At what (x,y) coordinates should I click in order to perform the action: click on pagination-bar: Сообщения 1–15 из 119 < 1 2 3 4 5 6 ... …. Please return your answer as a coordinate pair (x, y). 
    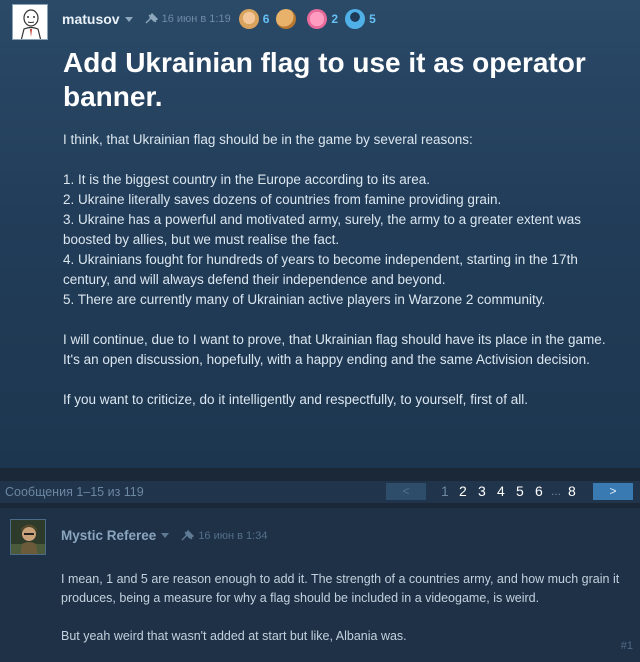
    Looking at the image, I should click on (320, 492).